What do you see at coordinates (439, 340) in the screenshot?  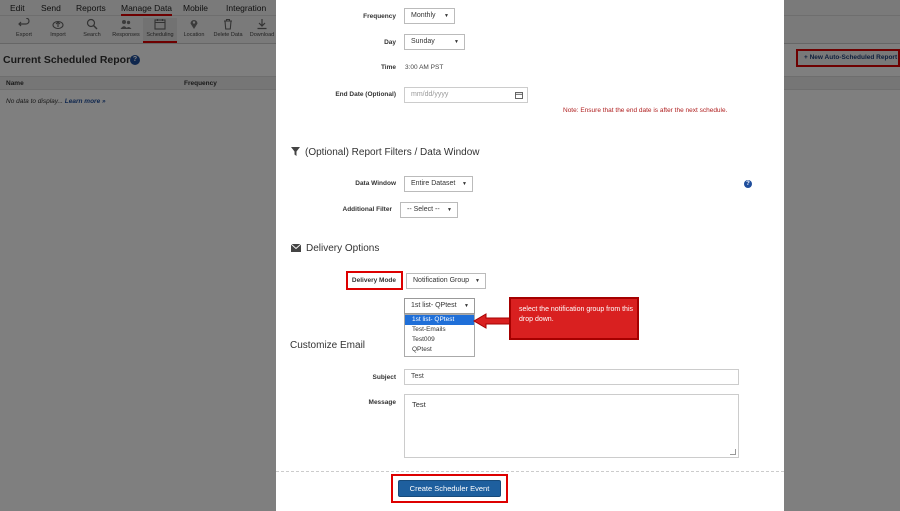 I see `group-option: Test009` at bounding box center [439, 340].